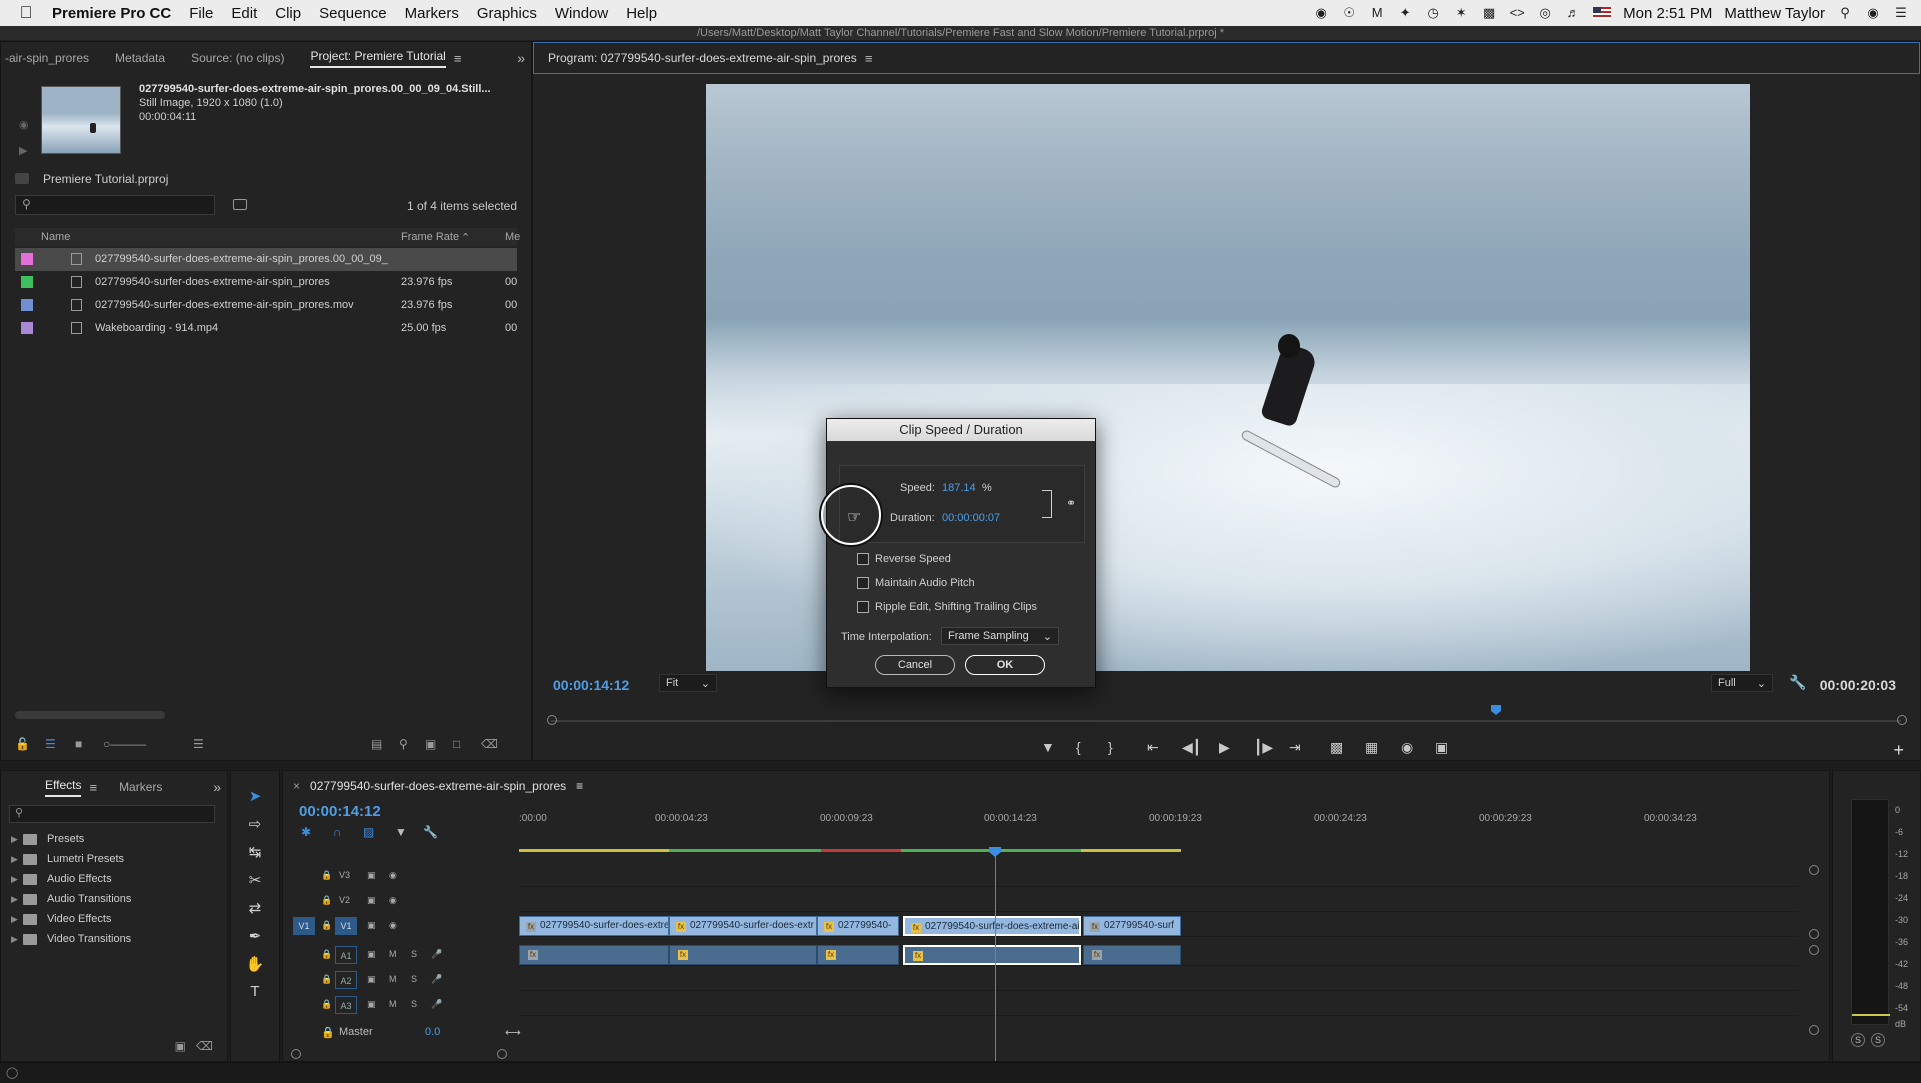 The height and width of the screenshot is (1083, 1921). Describe the element at coordinates (1902, 720) in the screenshot. I see `scrub-end-handle` at that location.